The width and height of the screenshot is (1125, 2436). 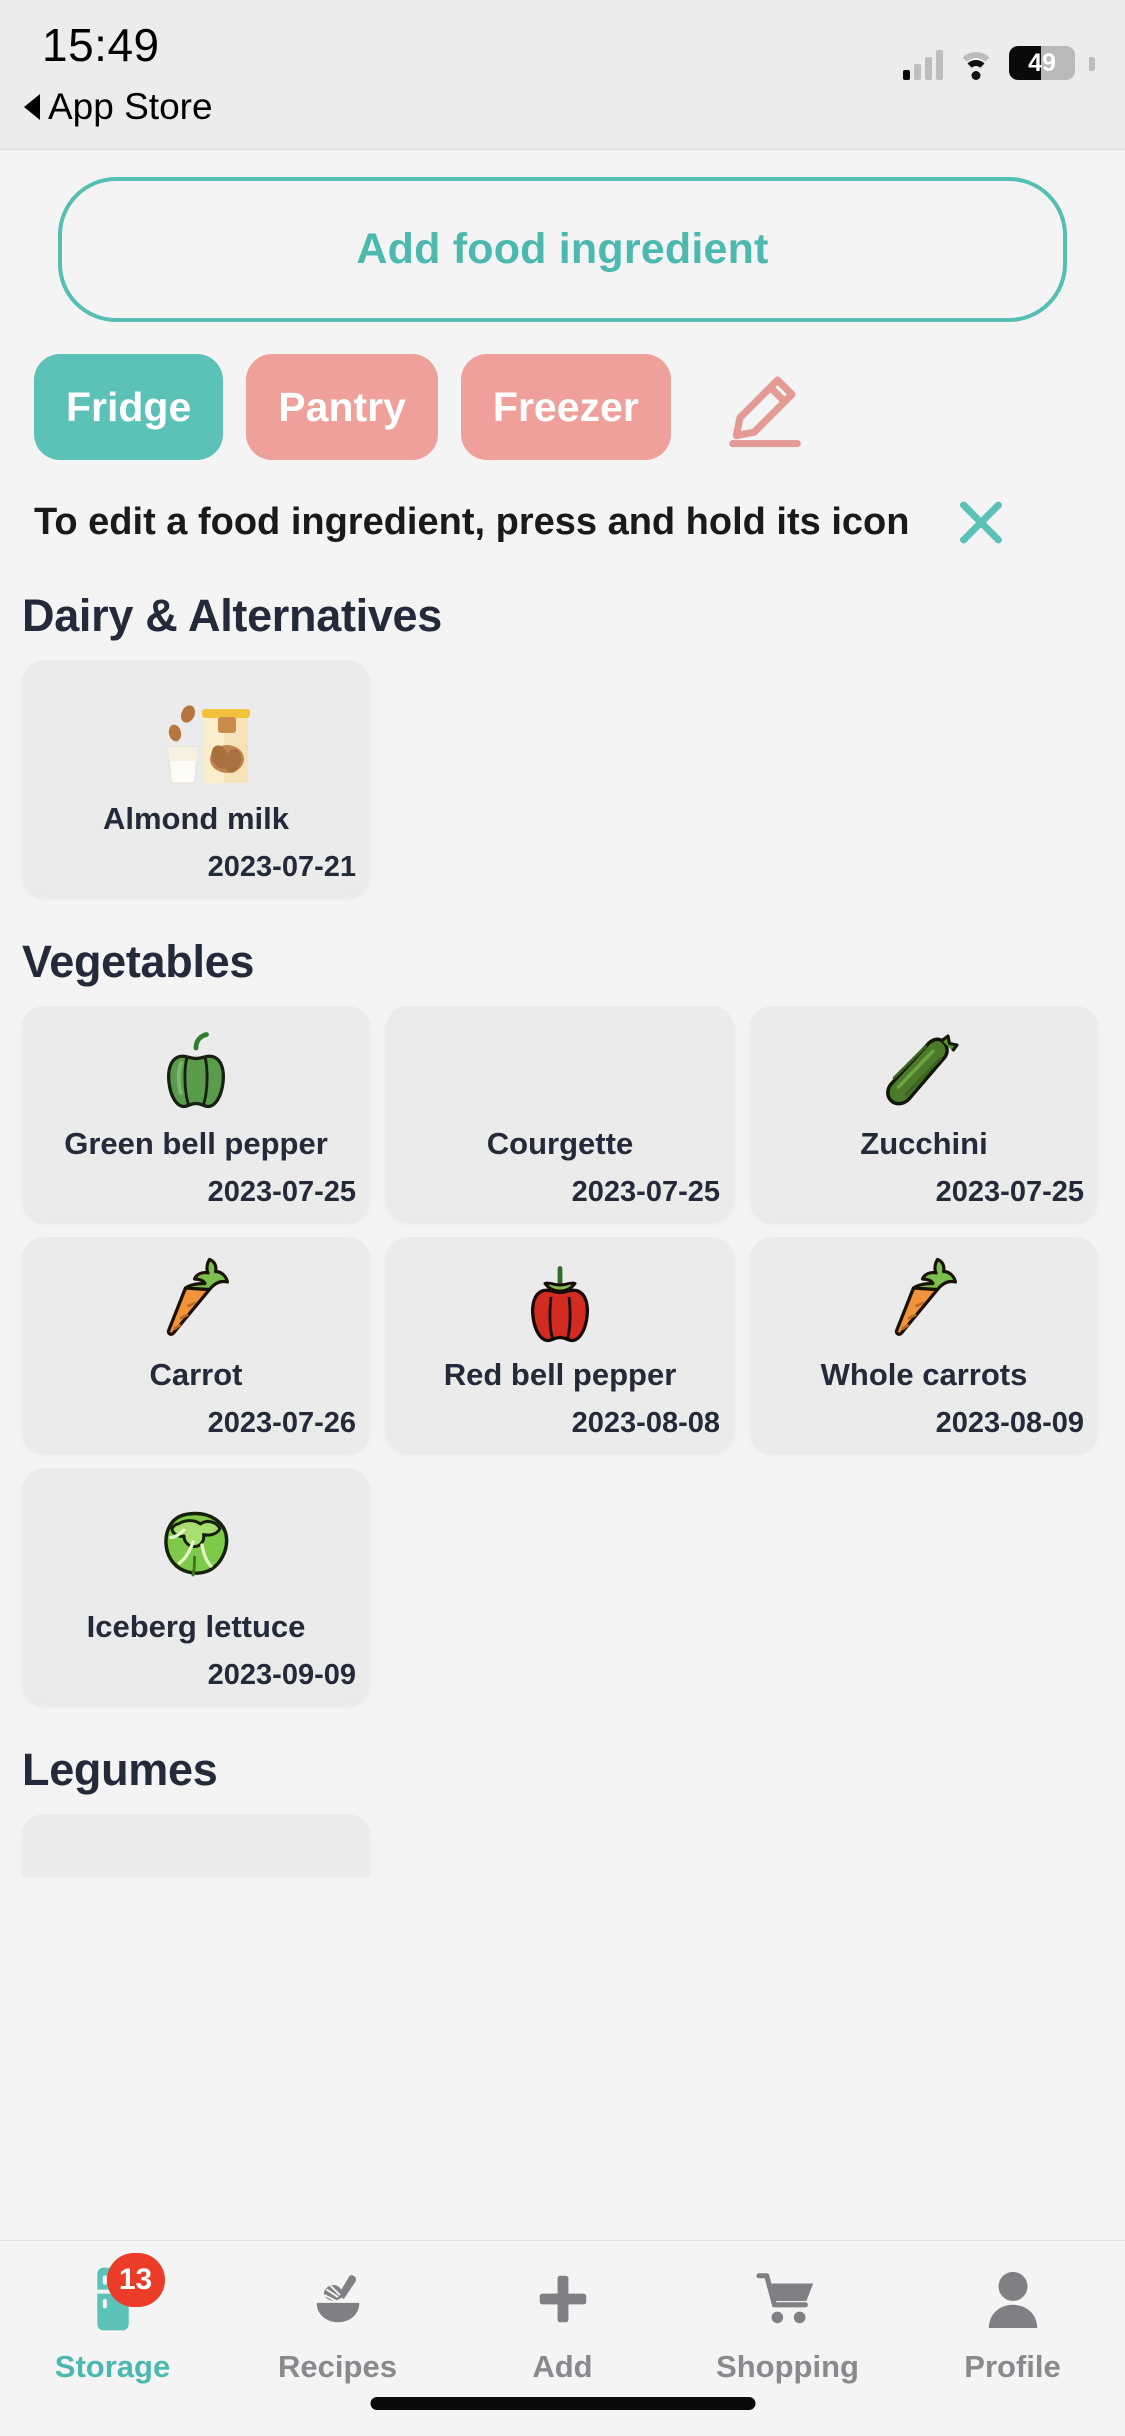 I want to click on food-card-name: Courgette, so click(x=560, y=1143).